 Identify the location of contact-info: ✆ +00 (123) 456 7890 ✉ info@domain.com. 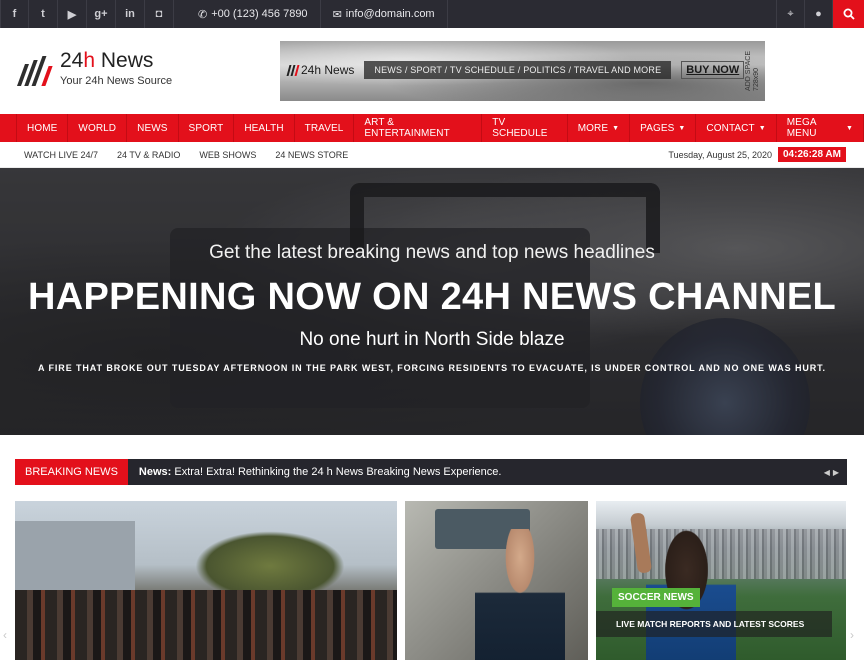
(316, 14).